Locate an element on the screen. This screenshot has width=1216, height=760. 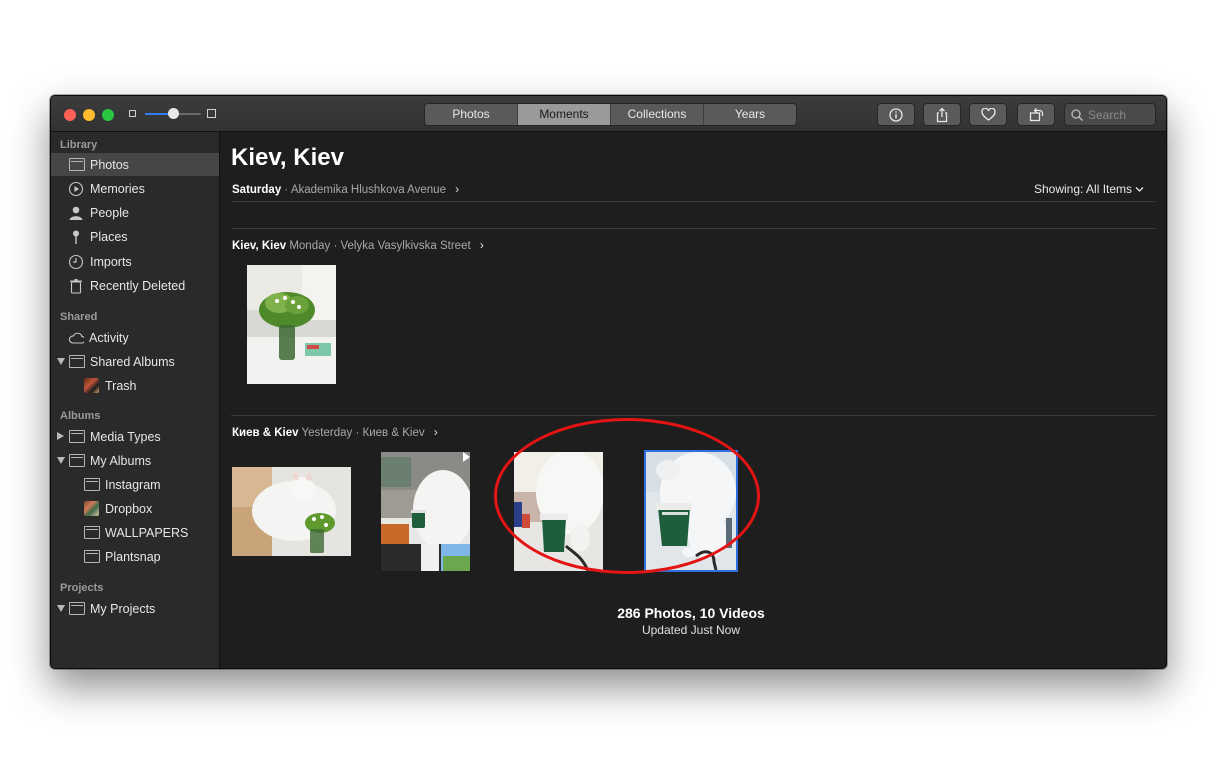
sidebar-item-memories: Memories is located at coordinates (135, 188).